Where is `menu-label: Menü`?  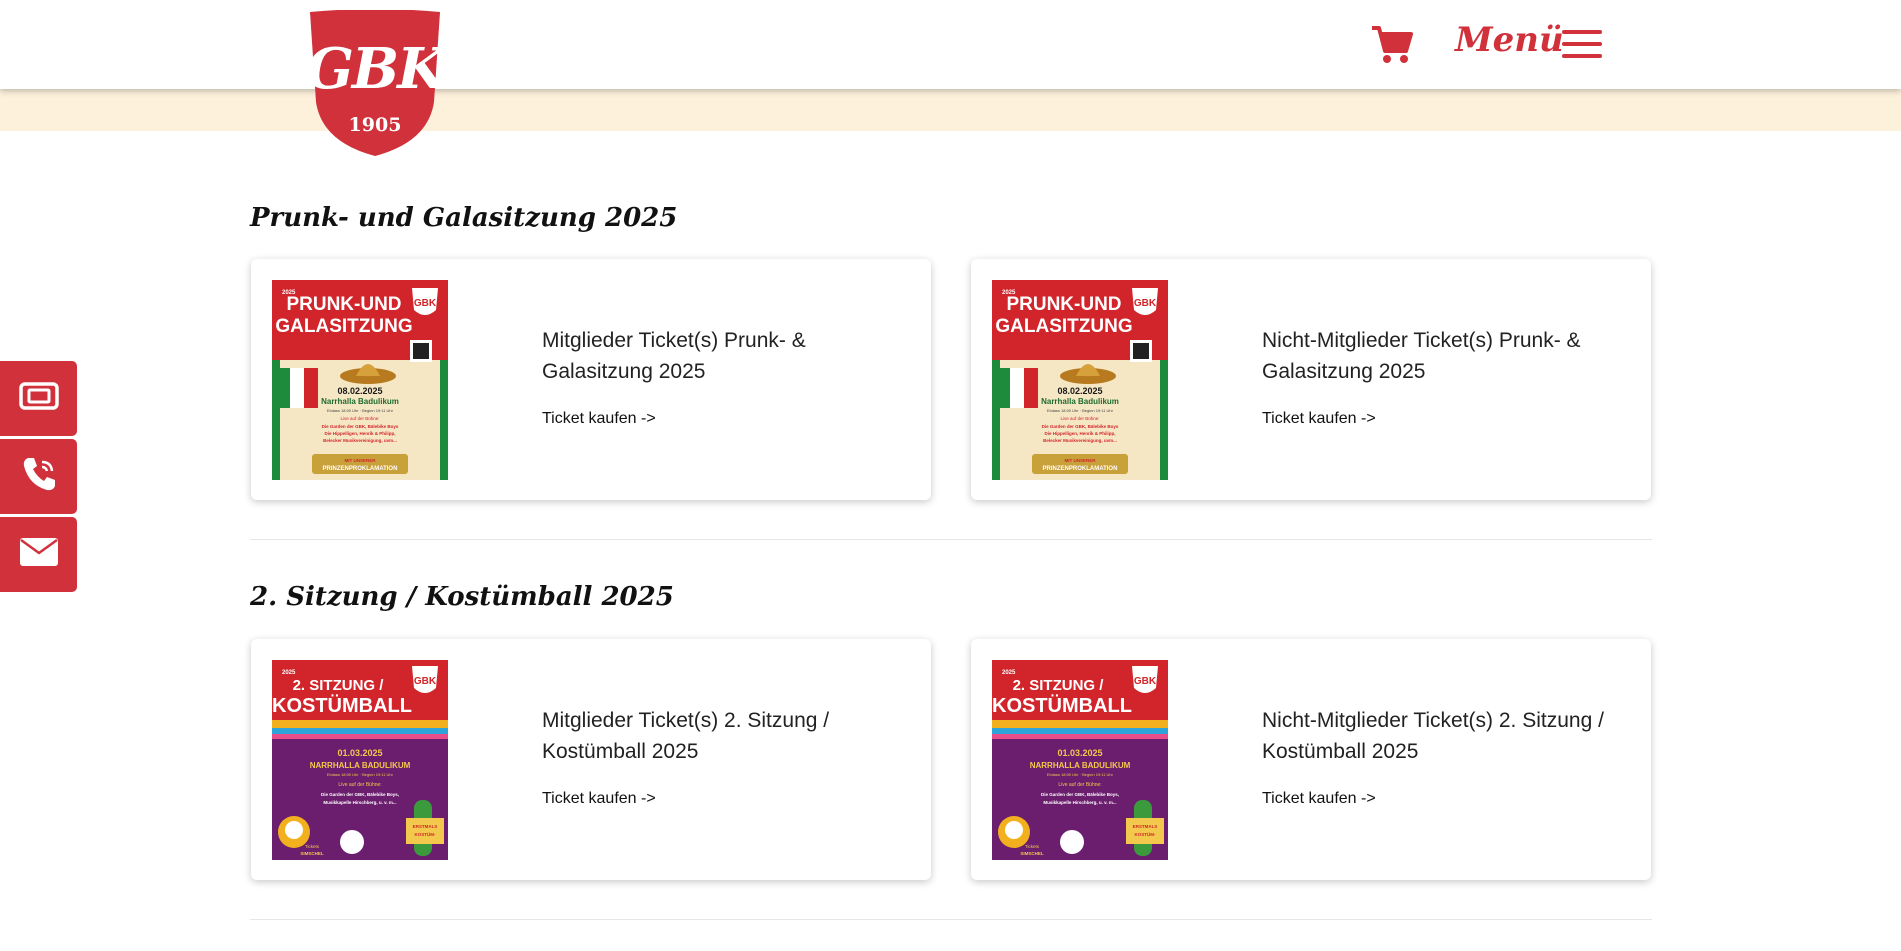
menu-label: Menü is located at coordinates (1509, 40).